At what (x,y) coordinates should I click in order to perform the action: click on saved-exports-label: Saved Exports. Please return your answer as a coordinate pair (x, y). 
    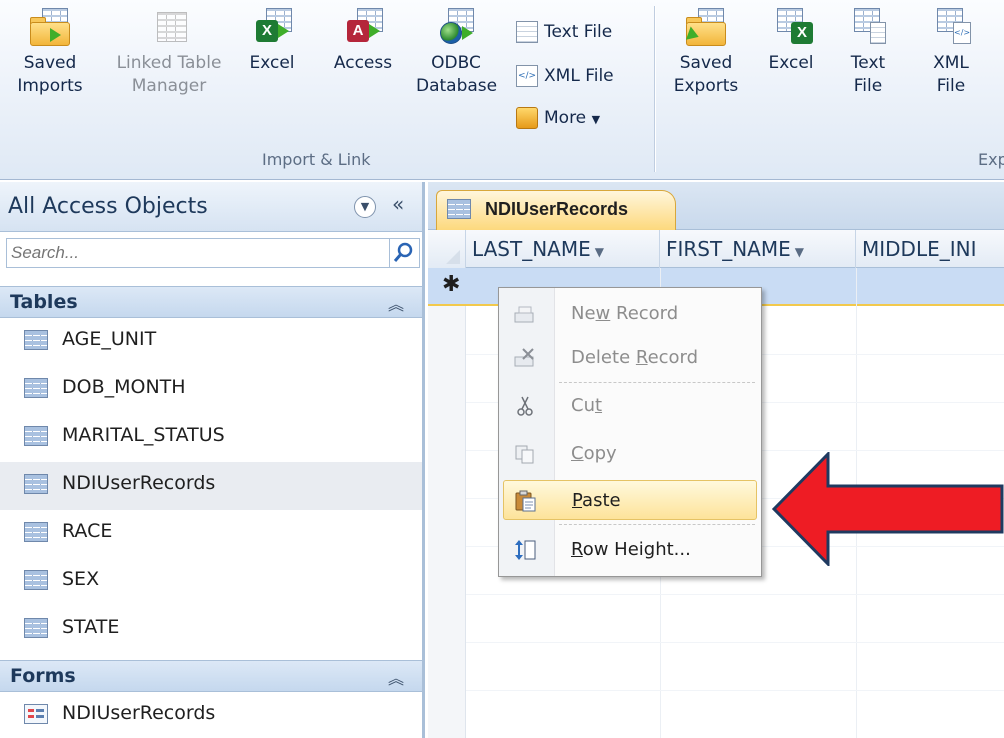
    Looking at the image, I should click on (706, 74).